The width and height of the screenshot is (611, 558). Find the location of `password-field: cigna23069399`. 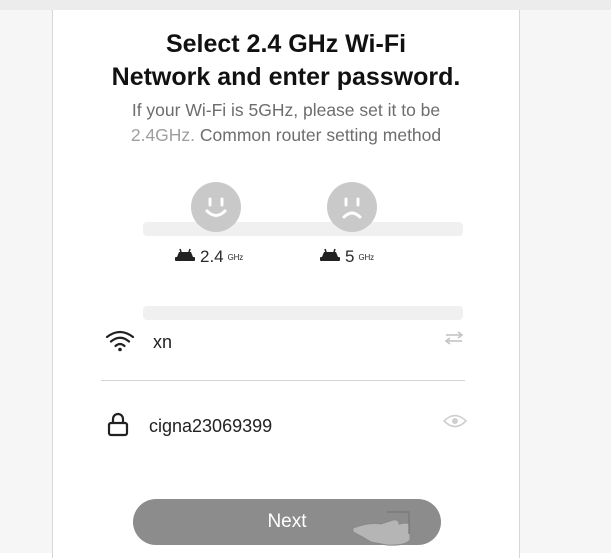

password-field: cigna23069399 is located at coordinates (285, 426).